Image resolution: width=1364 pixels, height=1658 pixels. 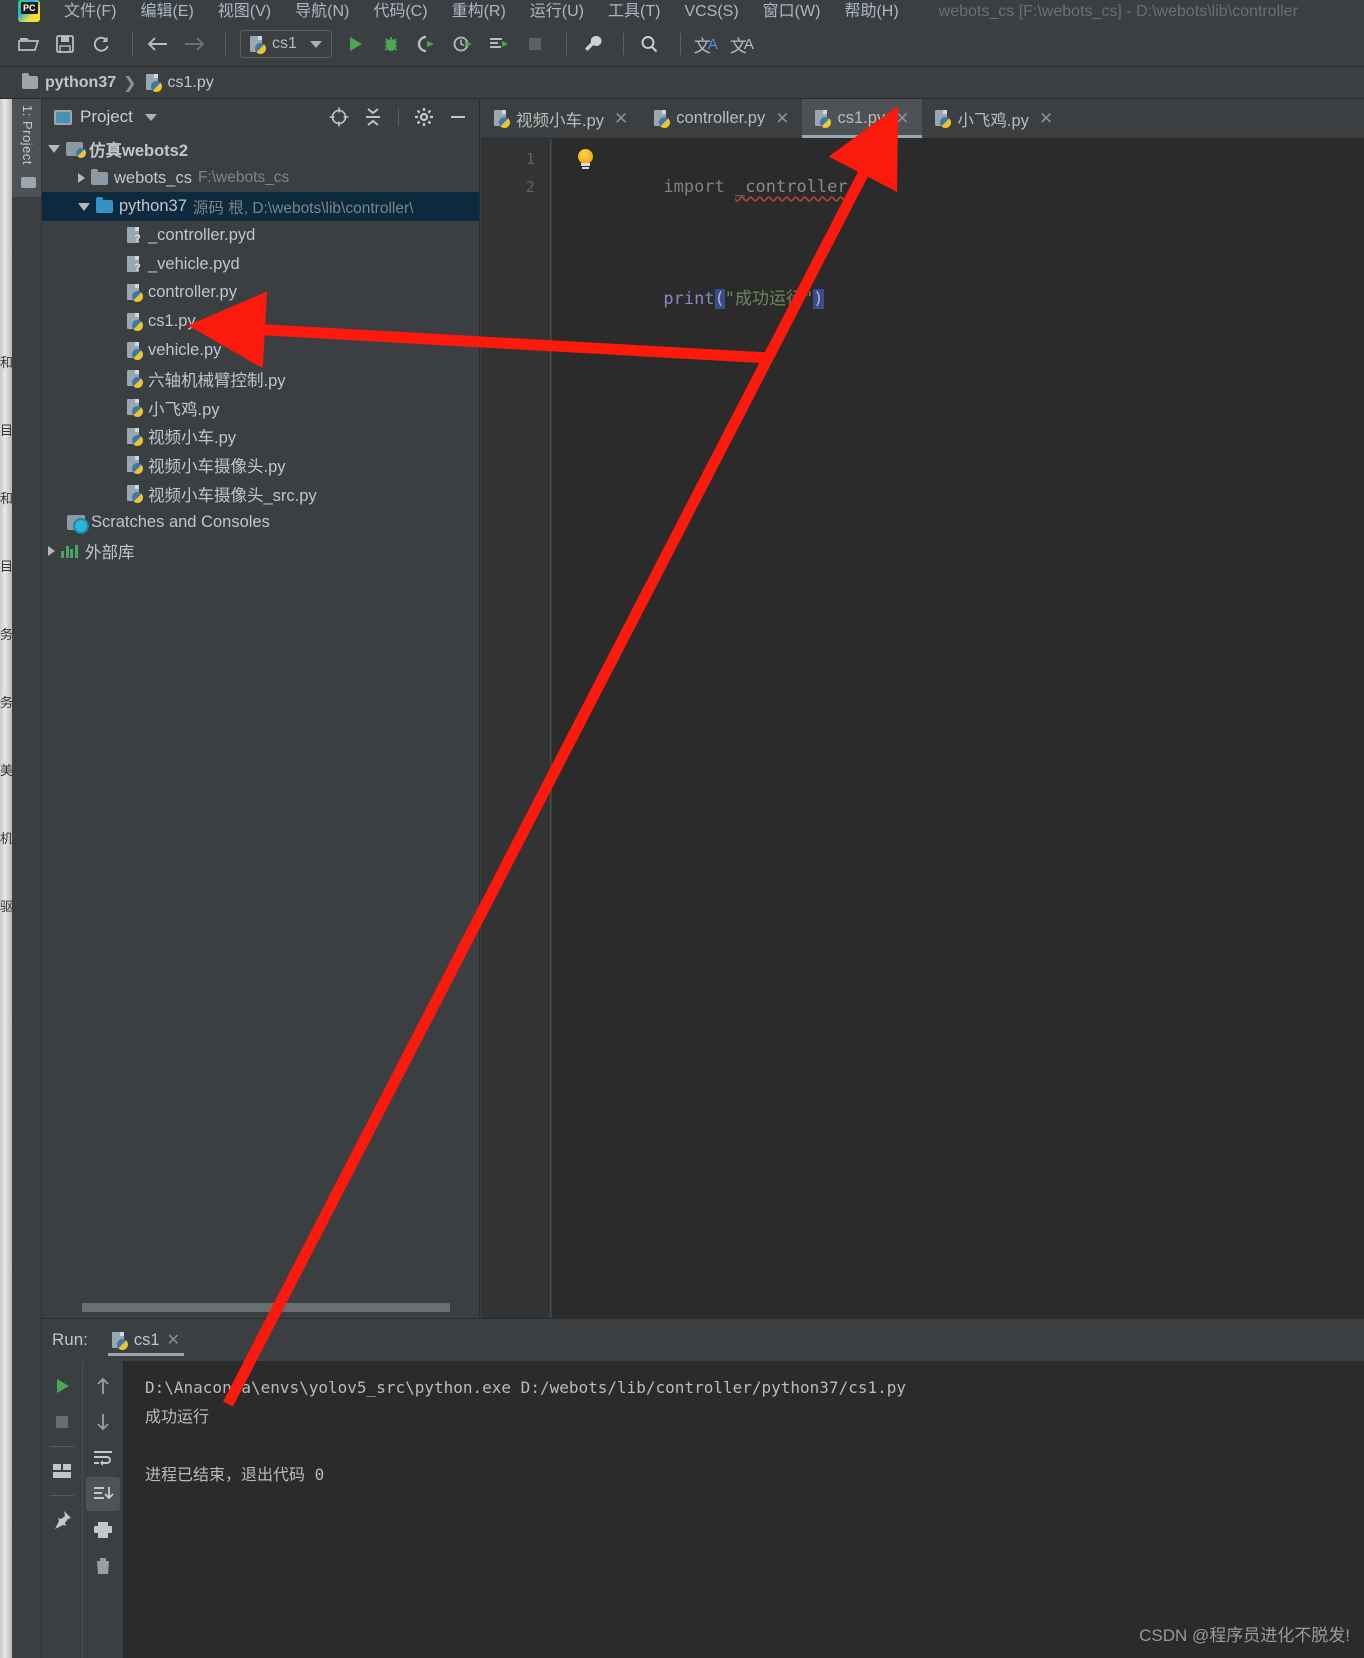 What do you see at coordinates (103, 1566) in the screenshot?
I see `trash-icon` at bounding box center [103, 1566].